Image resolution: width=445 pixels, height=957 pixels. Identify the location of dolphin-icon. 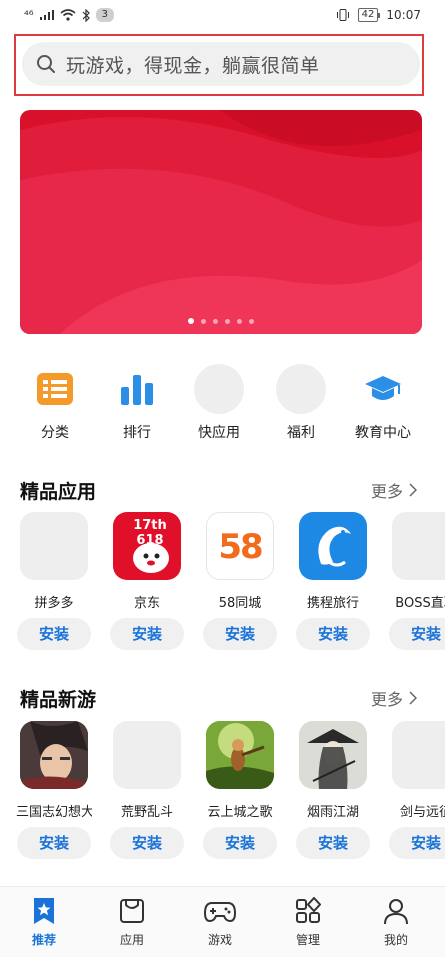
(333, 546).